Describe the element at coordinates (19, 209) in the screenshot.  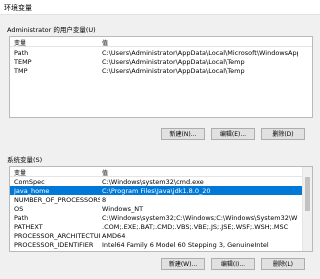
I see `variable-name: OS` at that location.